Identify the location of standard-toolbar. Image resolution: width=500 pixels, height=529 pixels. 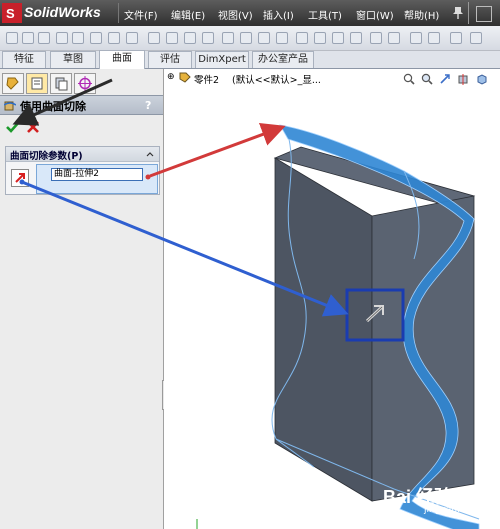
(250, 38).